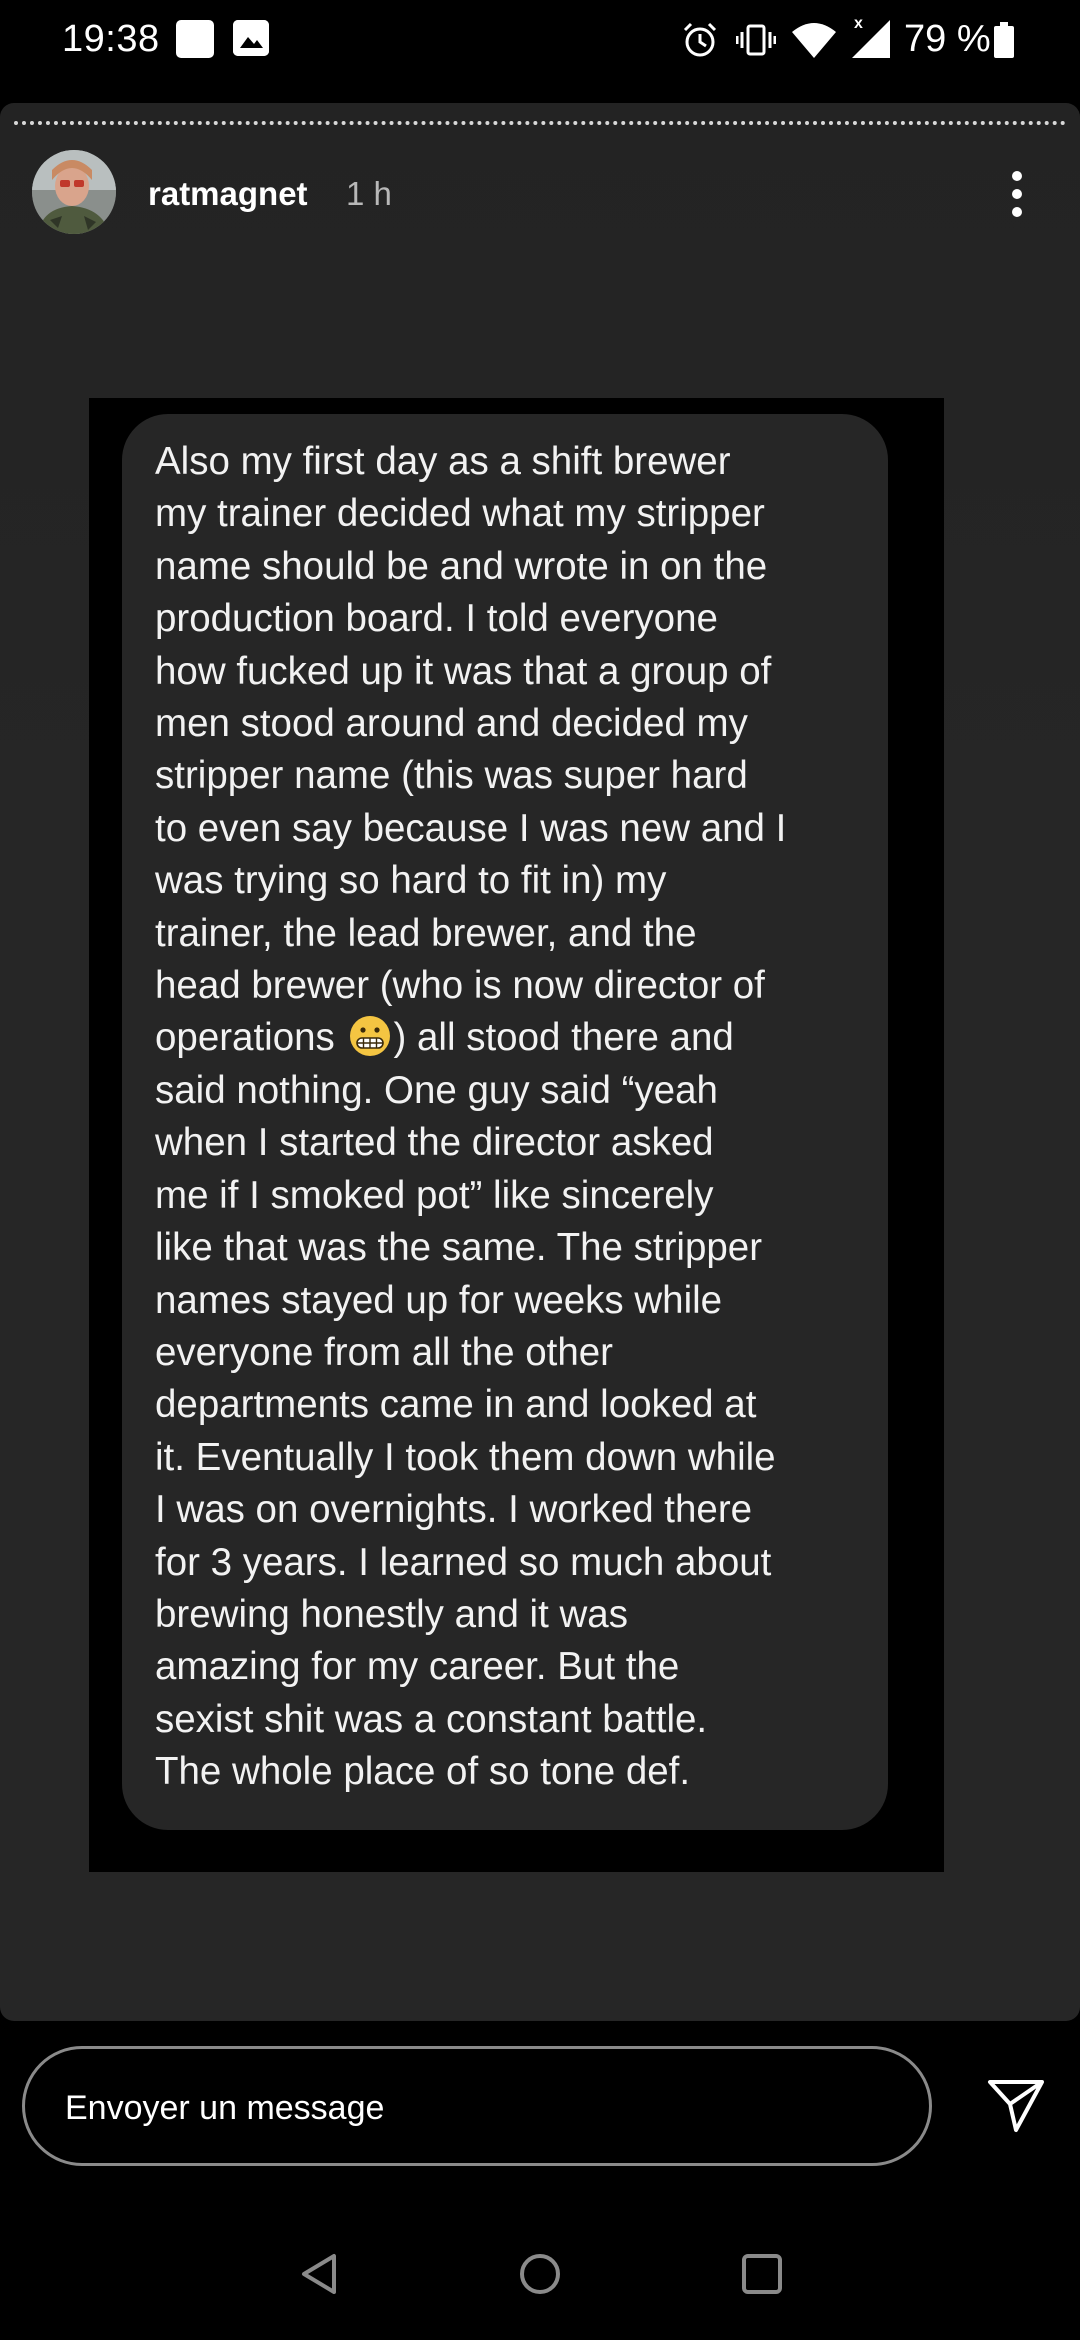  I want to click on vibrate-icon, so click(756, 42).